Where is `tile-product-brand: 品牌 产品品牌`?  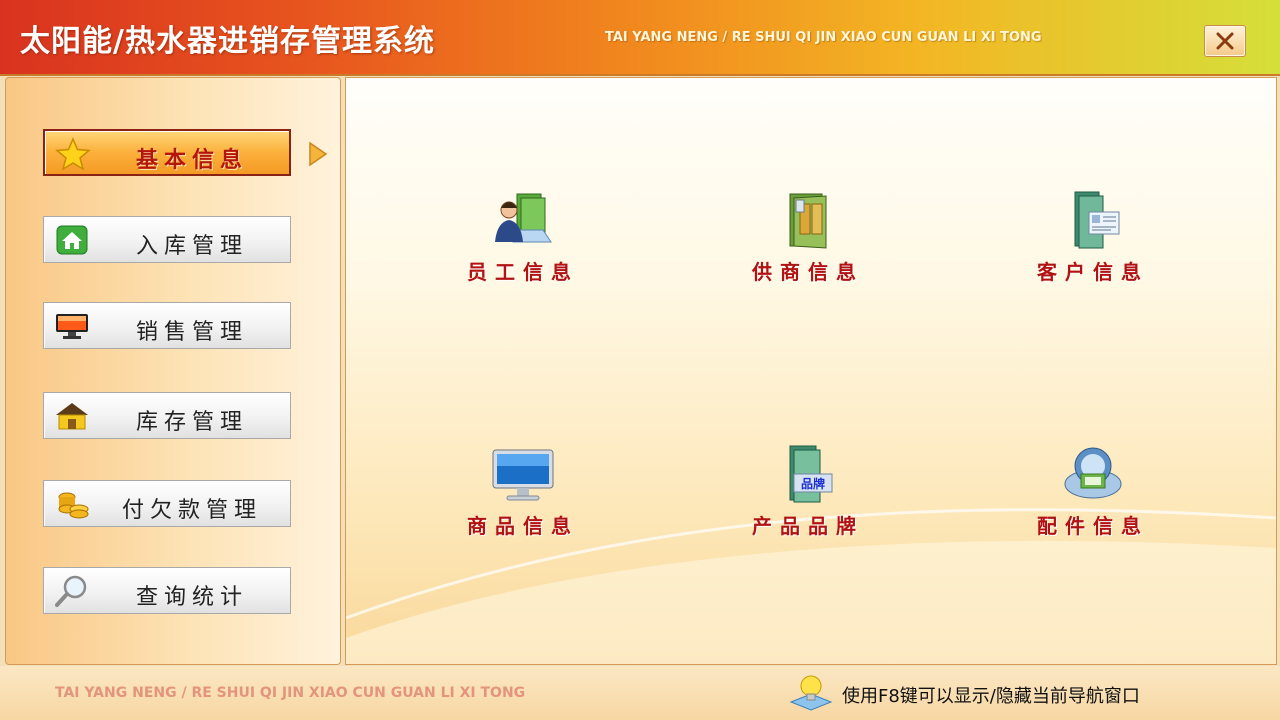
tile-product-brand: 品牌 产品品牌 is located at coordinates (808, 499).